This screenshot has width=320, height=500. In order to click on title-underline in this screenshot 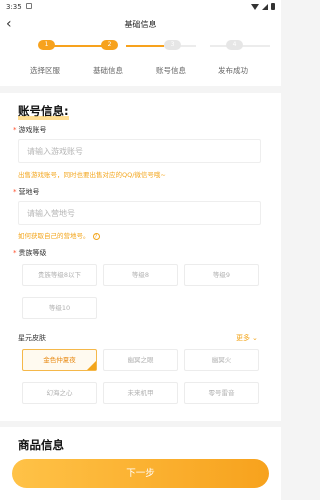, I will do `click(43, 118)`.